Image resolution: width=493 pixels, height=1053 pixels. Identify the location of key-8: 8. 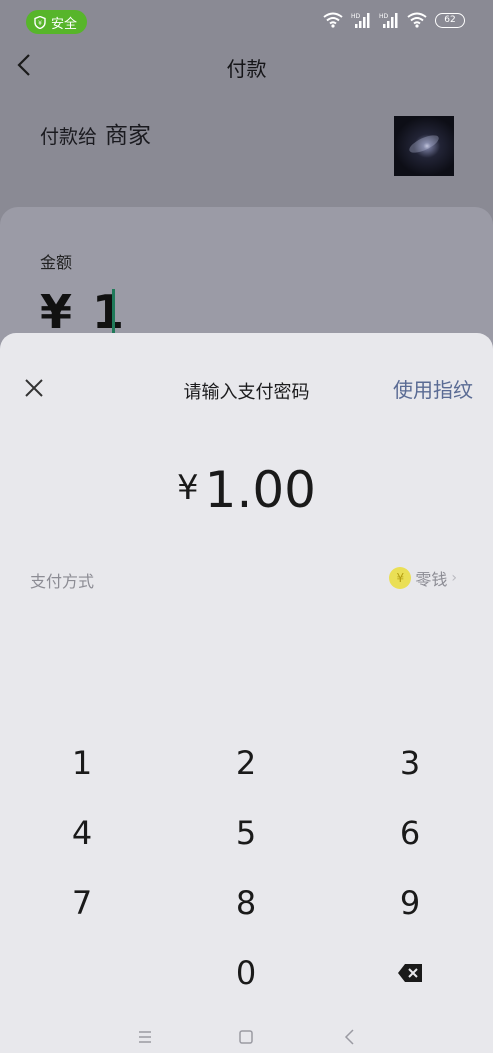
(246, 903).